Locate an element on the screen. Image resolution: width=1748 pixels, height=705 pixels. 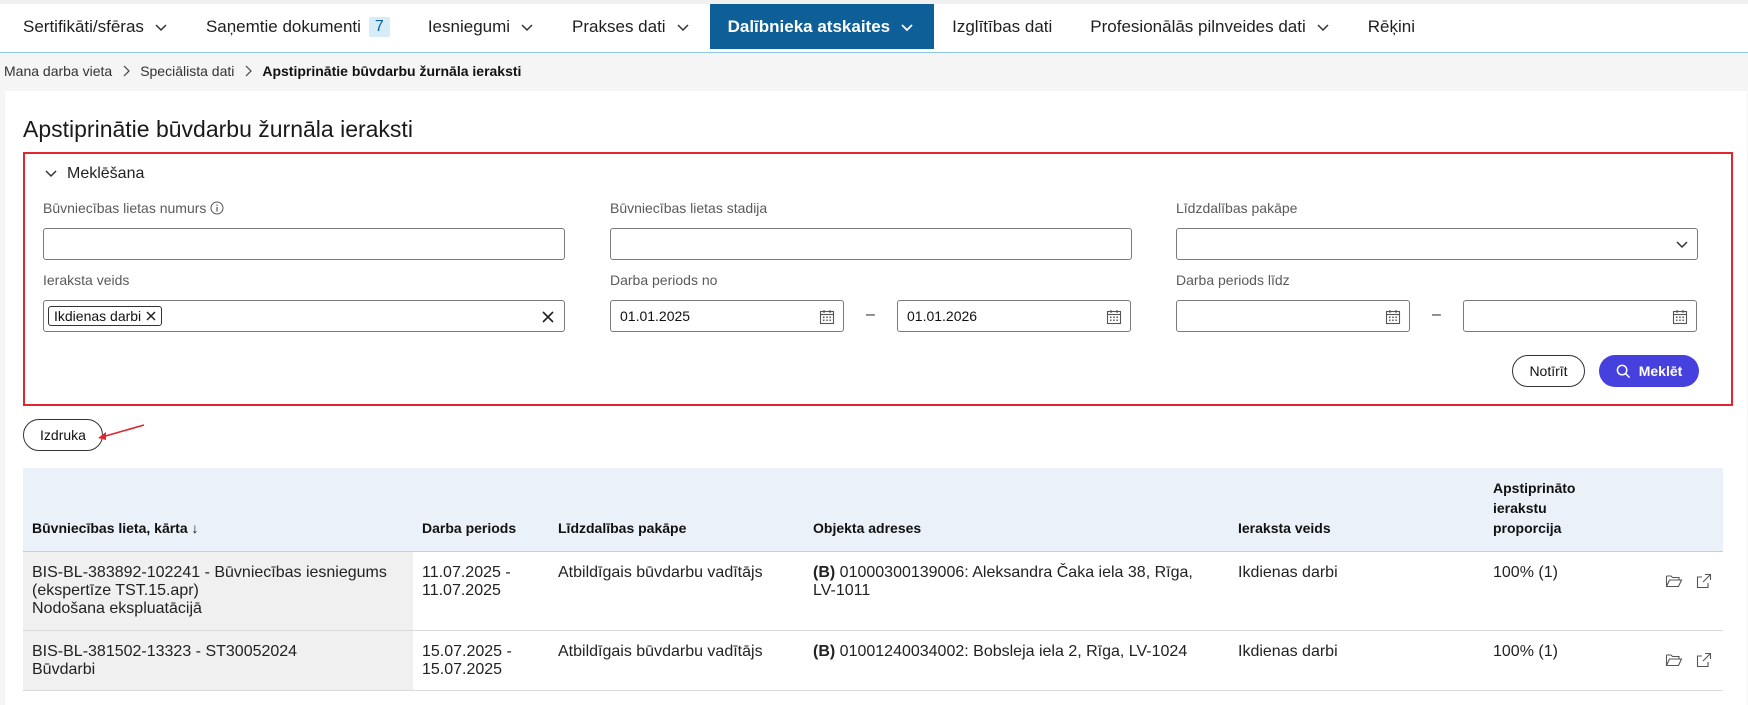
search-button: Meklēt is located at coordinates (1649, 371).